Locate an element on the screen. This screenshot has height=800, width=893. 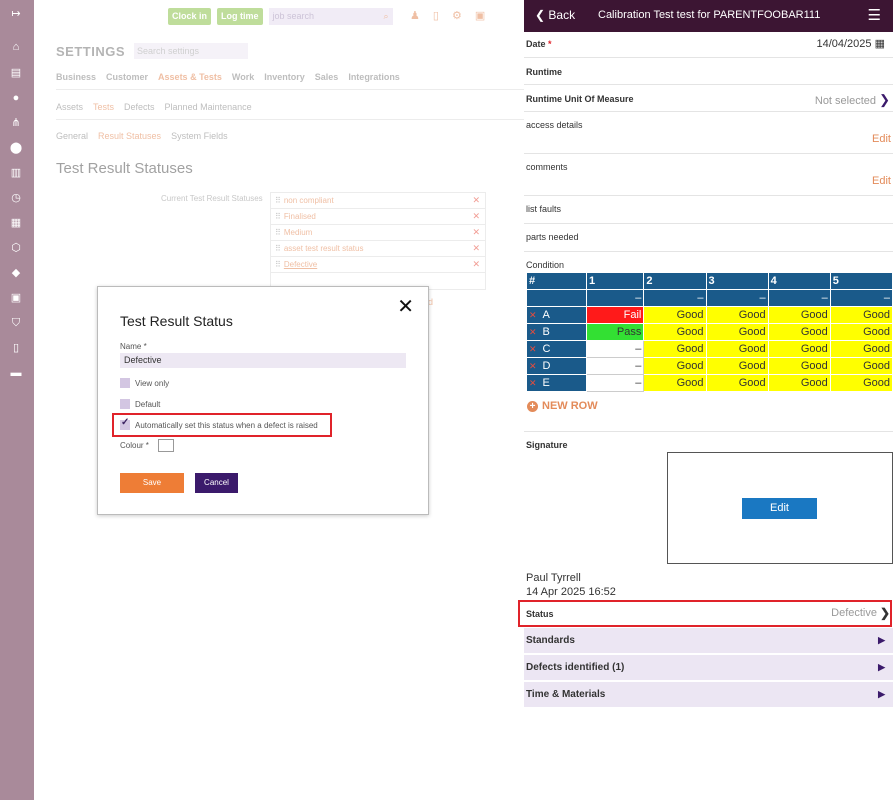
list-item: ⠿ Medium ✕ is located at coordinates (378, 233).